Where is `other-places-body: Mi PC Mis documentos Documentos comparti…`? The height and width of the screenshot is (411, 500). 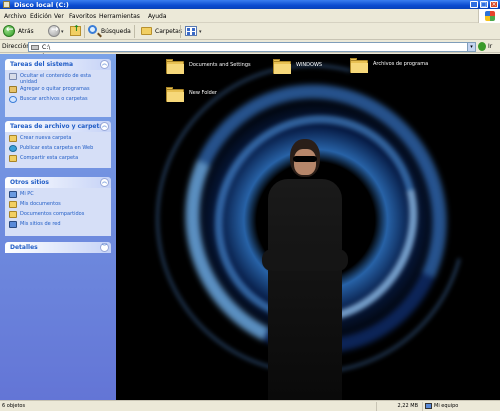 other-places-body: Mi PC Mis documentos Documentos comparti… is located at coordinates (58, 212).